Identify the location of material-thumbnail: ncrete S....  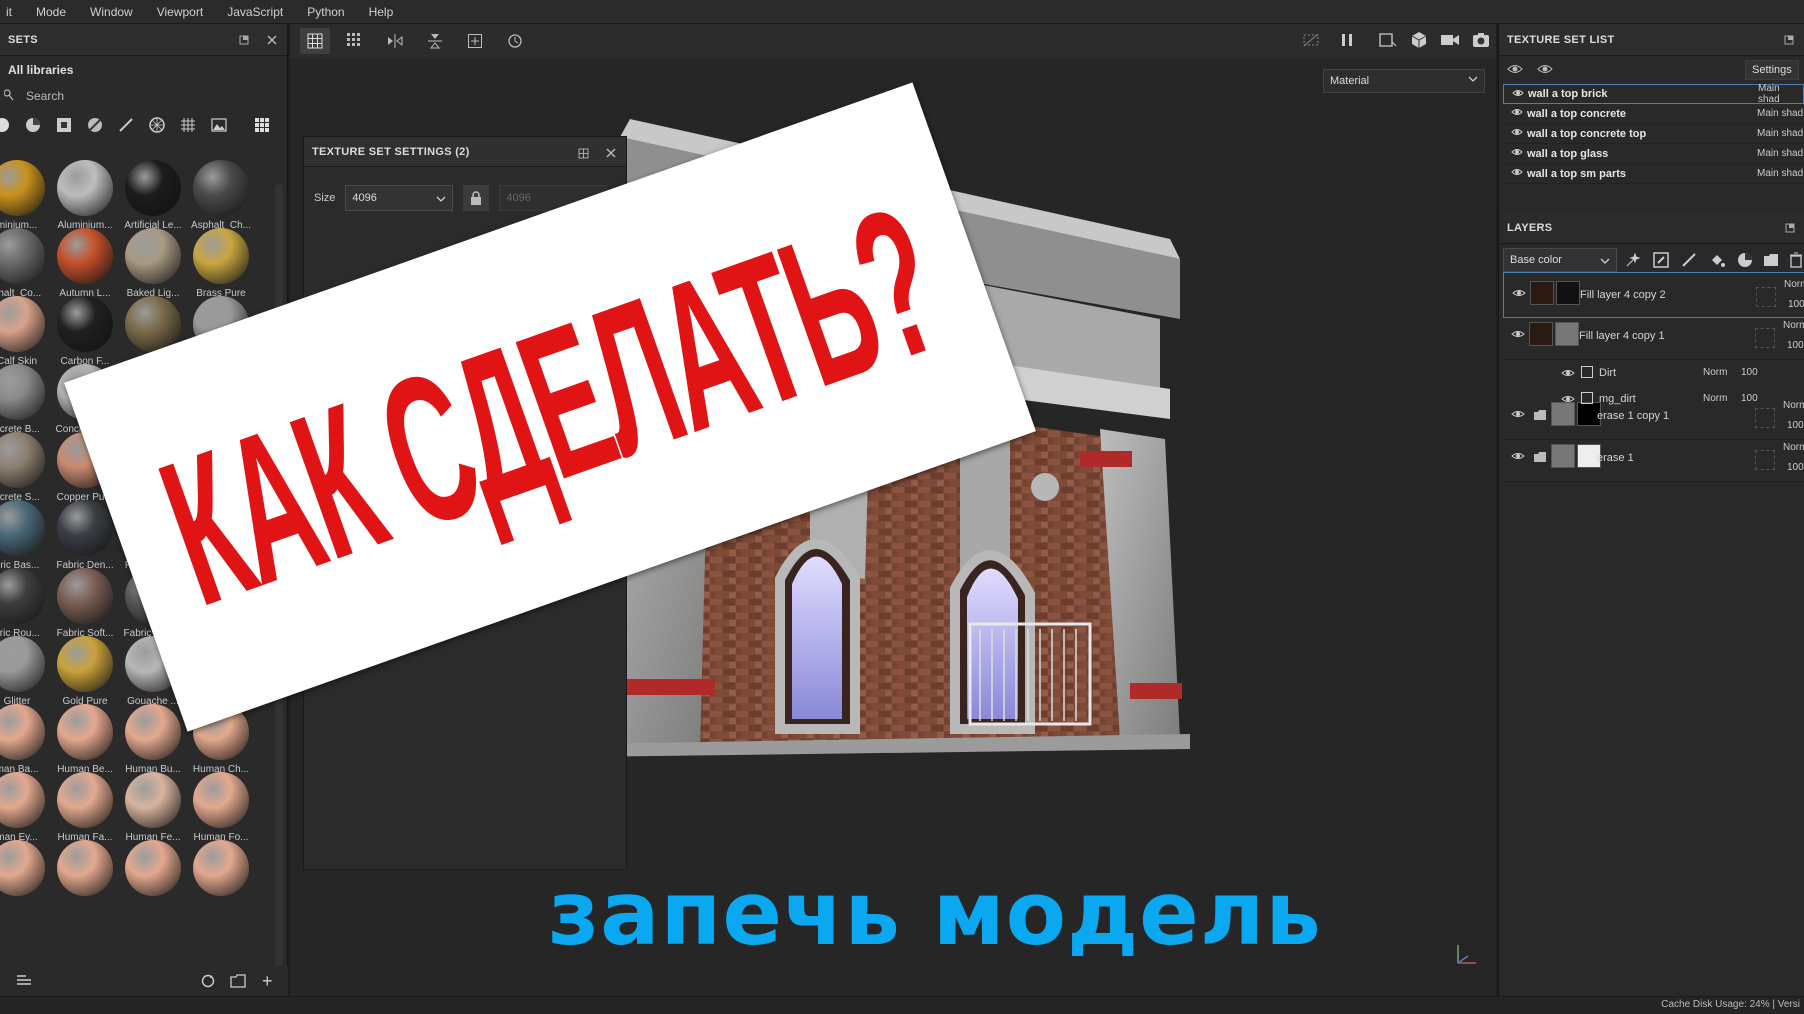
(25, 471).